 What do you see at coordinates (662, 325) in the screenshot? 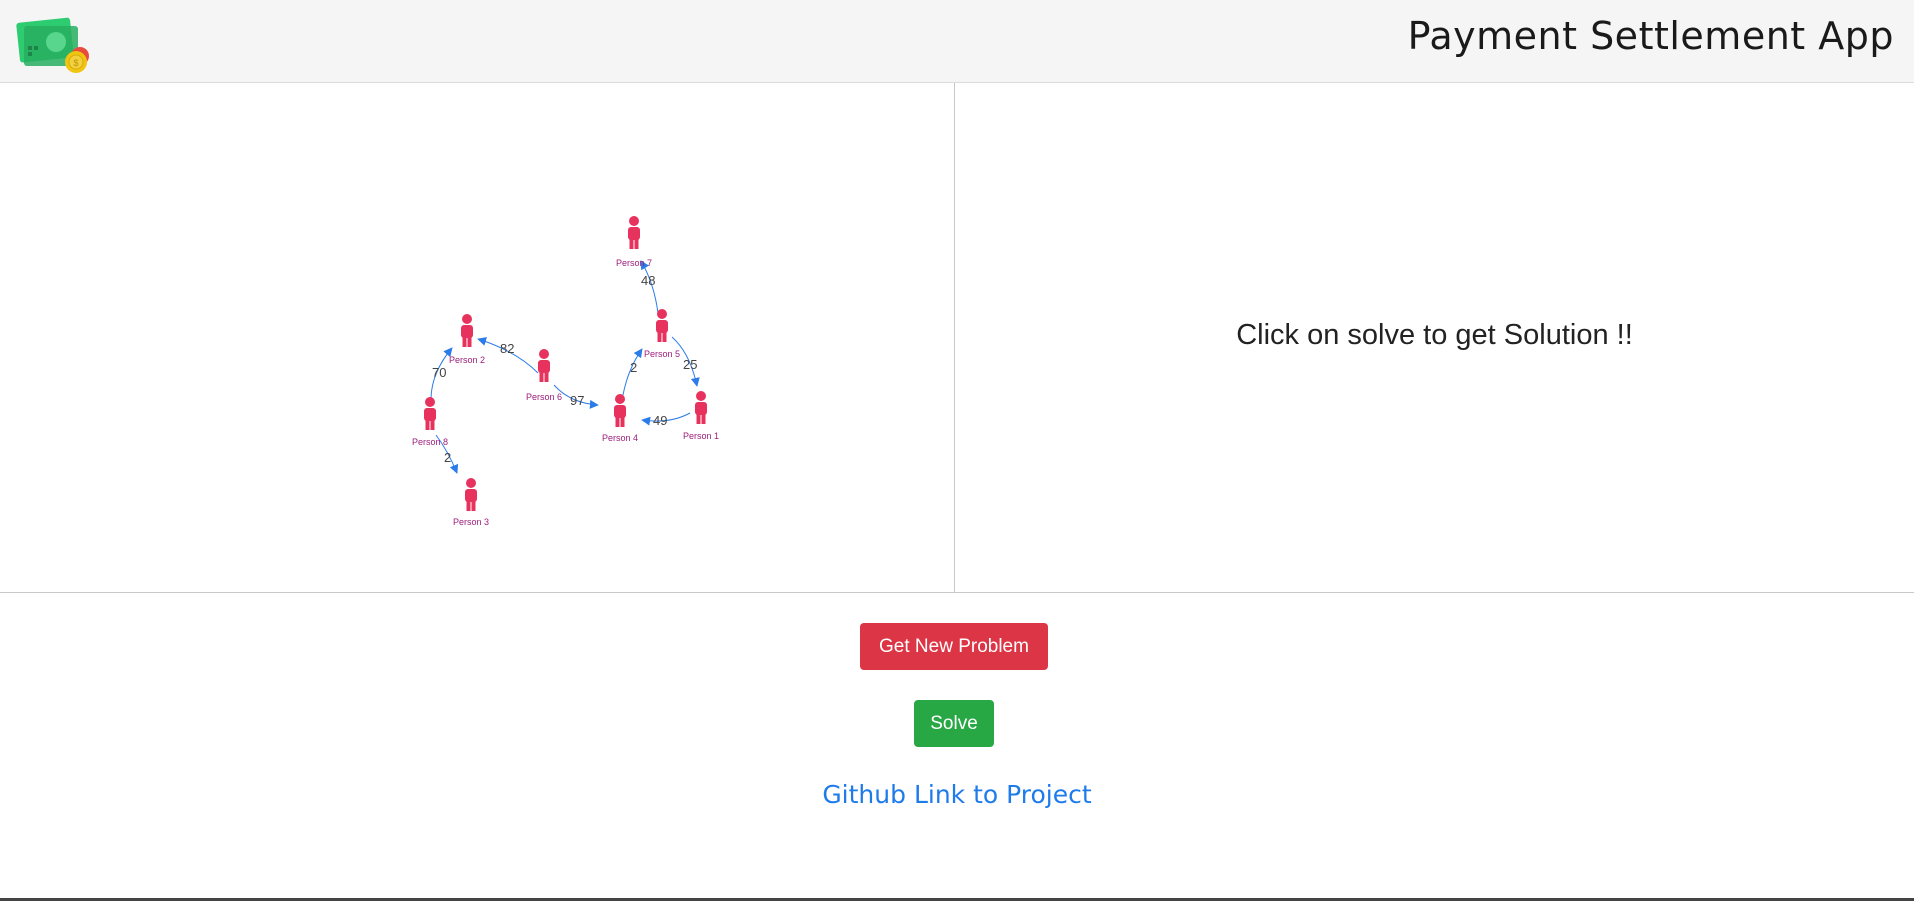
I see `person-5-icon` at bounding box center [662, 325].